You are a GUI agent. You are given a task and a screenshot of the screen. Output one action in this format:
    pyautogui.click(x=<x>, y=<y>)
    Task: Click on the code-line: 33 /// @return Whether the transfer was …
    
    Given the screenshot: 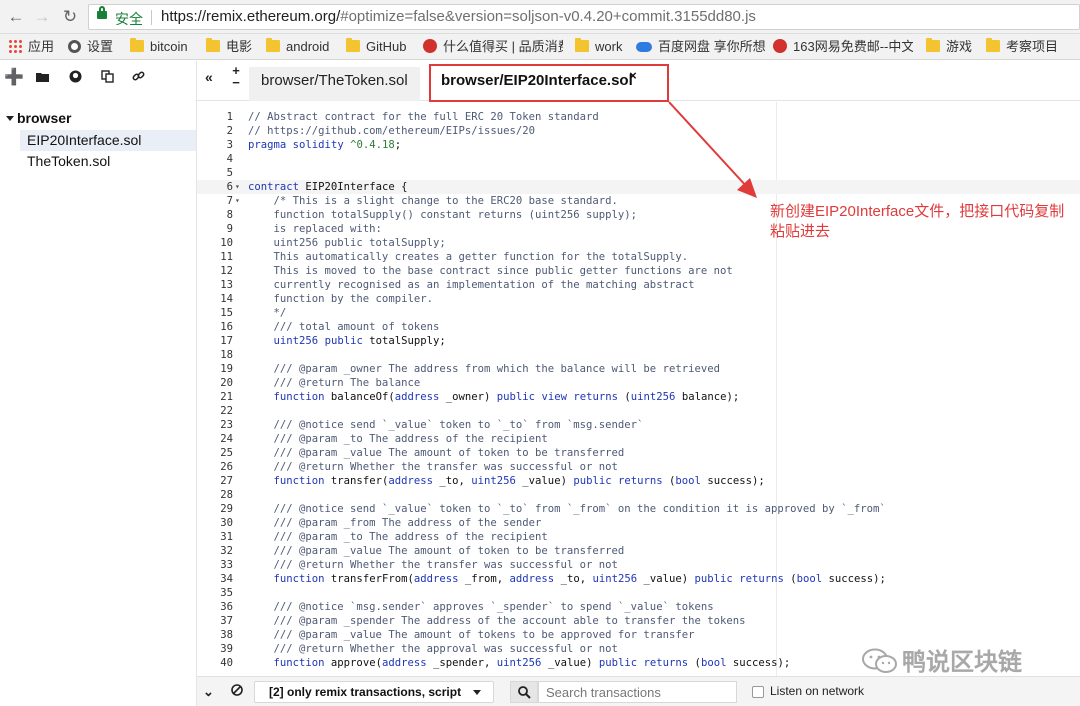 What is the action you would take?
    pyautogui.click(x=638, y=565)
    